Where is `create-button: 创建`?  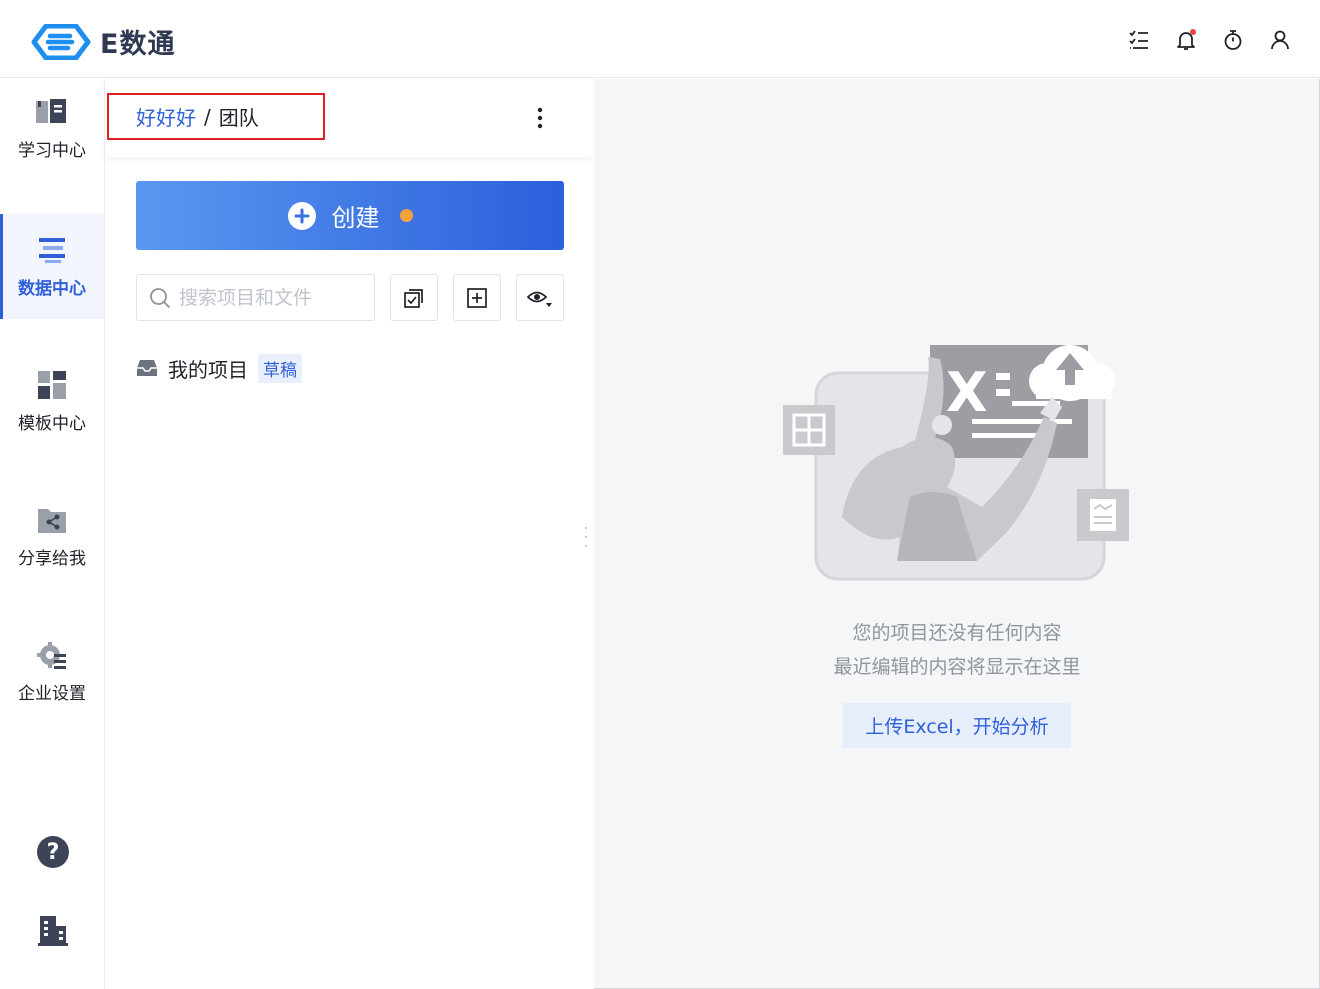
create-button: 创建 is located at coordinates (350, 215).